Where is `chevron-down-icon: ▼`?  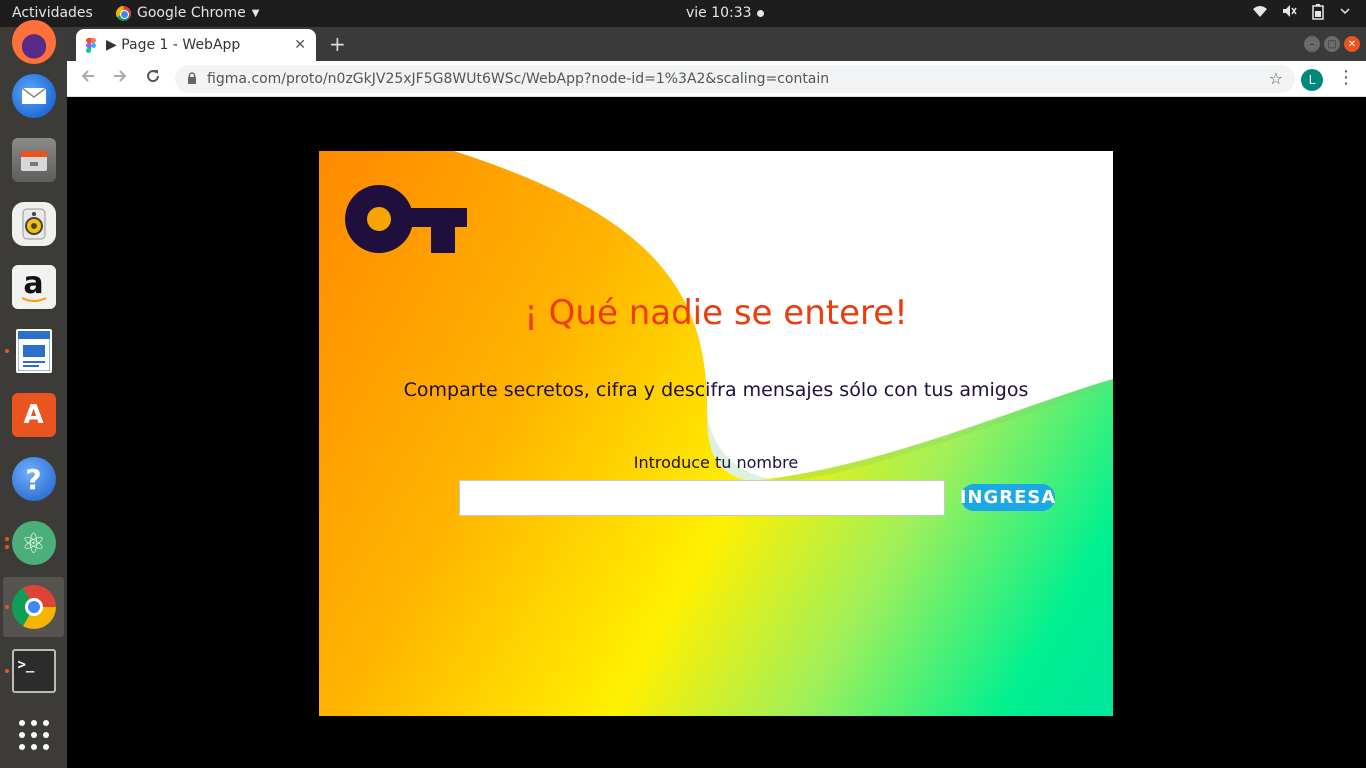 chevron-down-icon: ▼ is located at coordinates (255, 13).